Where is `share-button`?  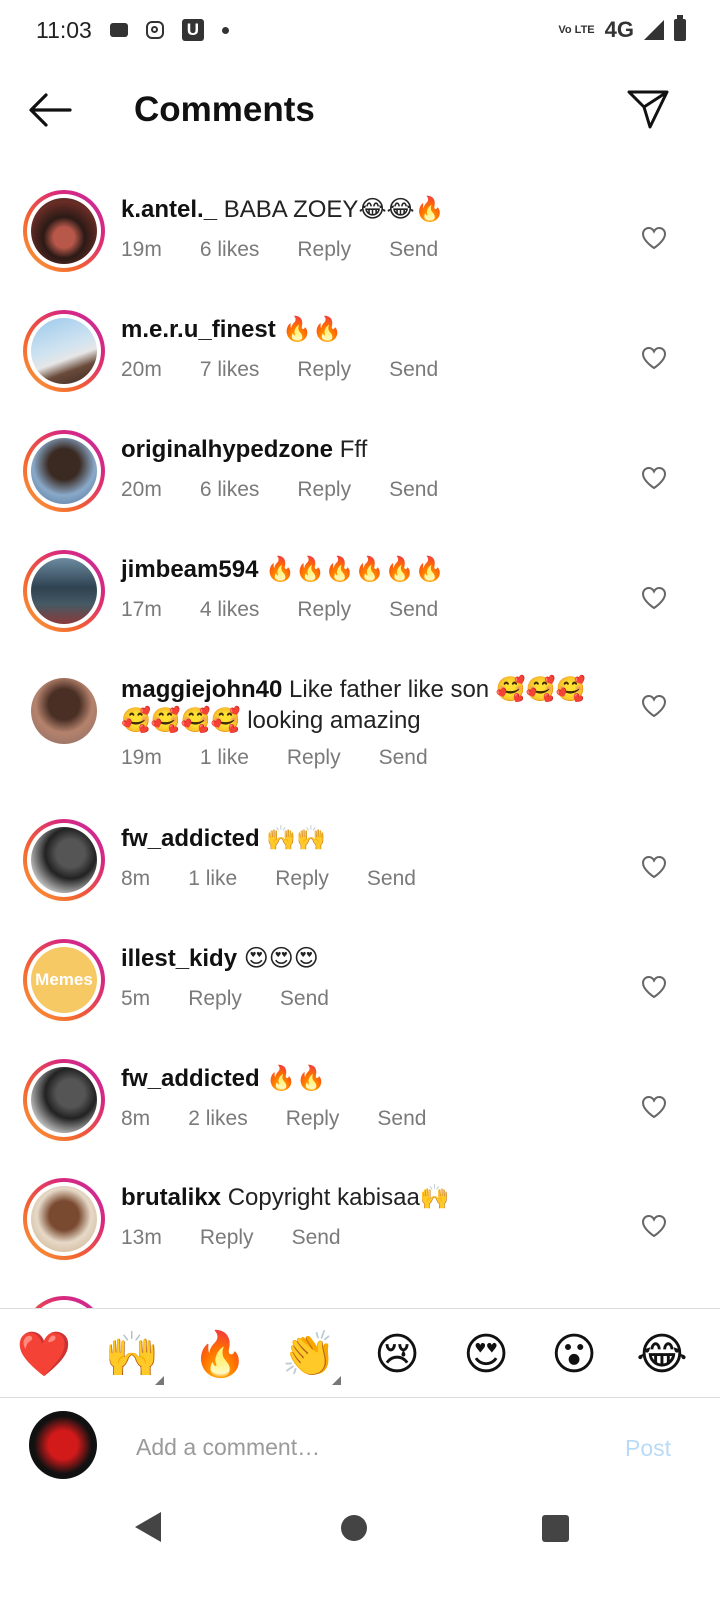 share-button is located at coordinates (648, 110).